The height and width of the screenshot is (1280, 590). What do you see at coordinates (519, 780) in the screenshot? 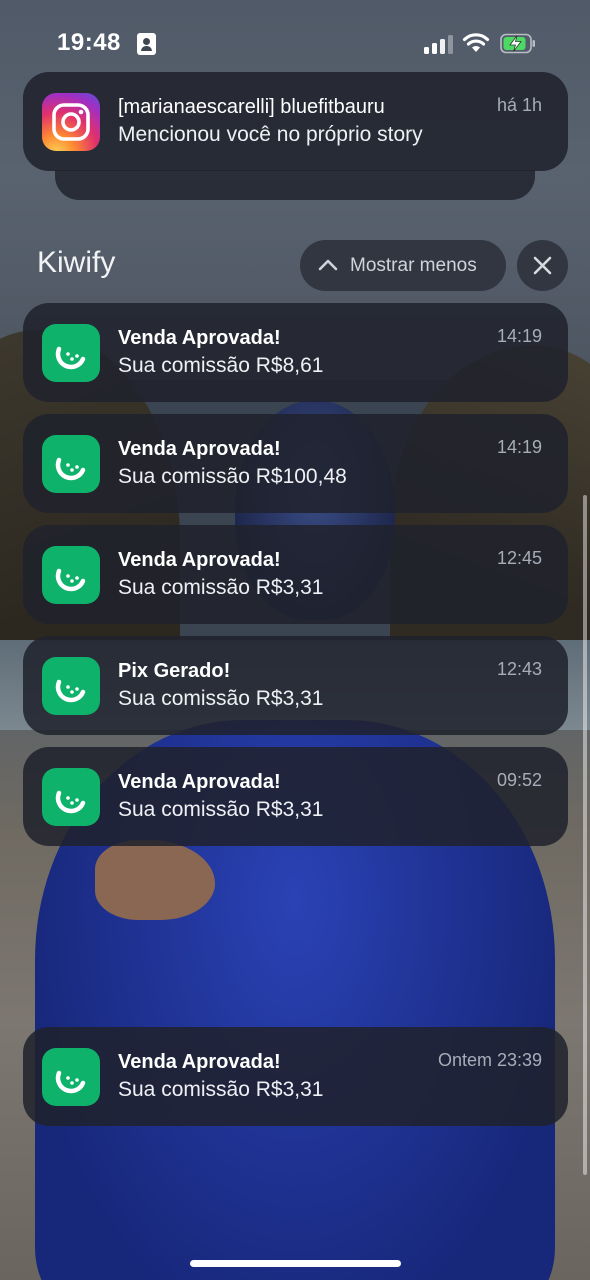
I see `notification-time: 09:52` at bounding box center [519, 780].